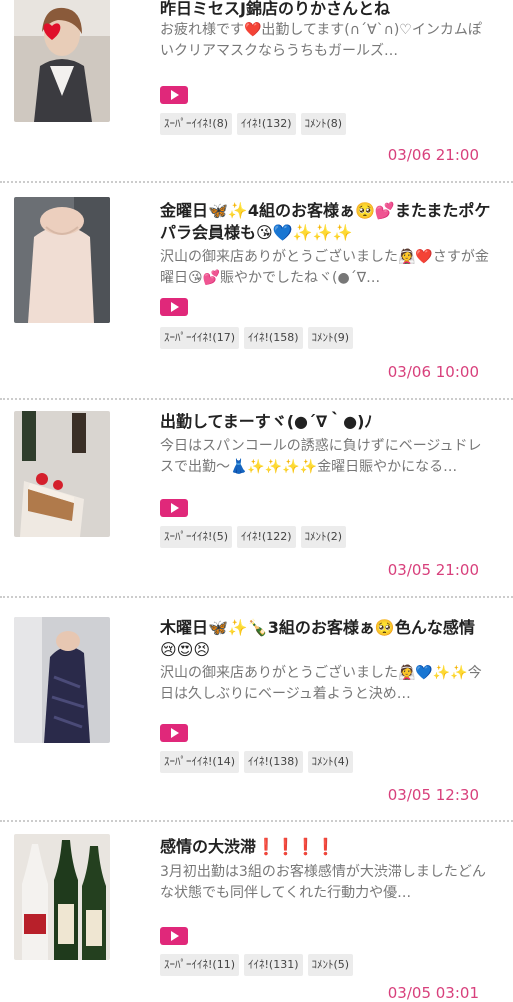 This screenshot has width=513, height=1002. Describe the element at coordinates (266, 124) in the screenshot. I see `like-badge: ｲｲﾈ!(132)` at that location.